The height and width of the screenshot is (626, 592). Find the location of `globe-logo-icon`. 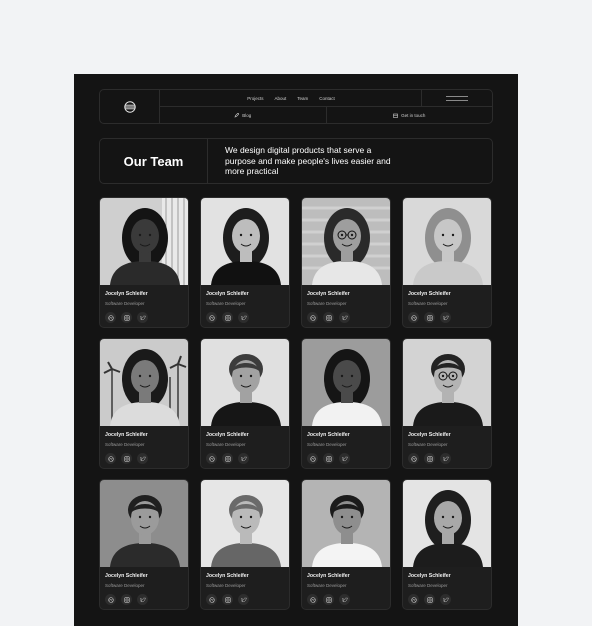

globe-logo-icon is located at coordinates (129, 106).